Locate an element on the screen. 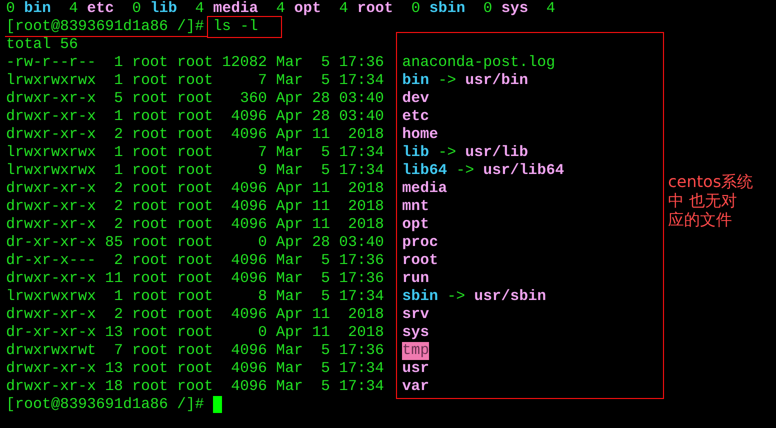  file-info: drwxr-xr-x 11 root root 4096 Mar 5 17:36 is located at coordinates (195, 279).